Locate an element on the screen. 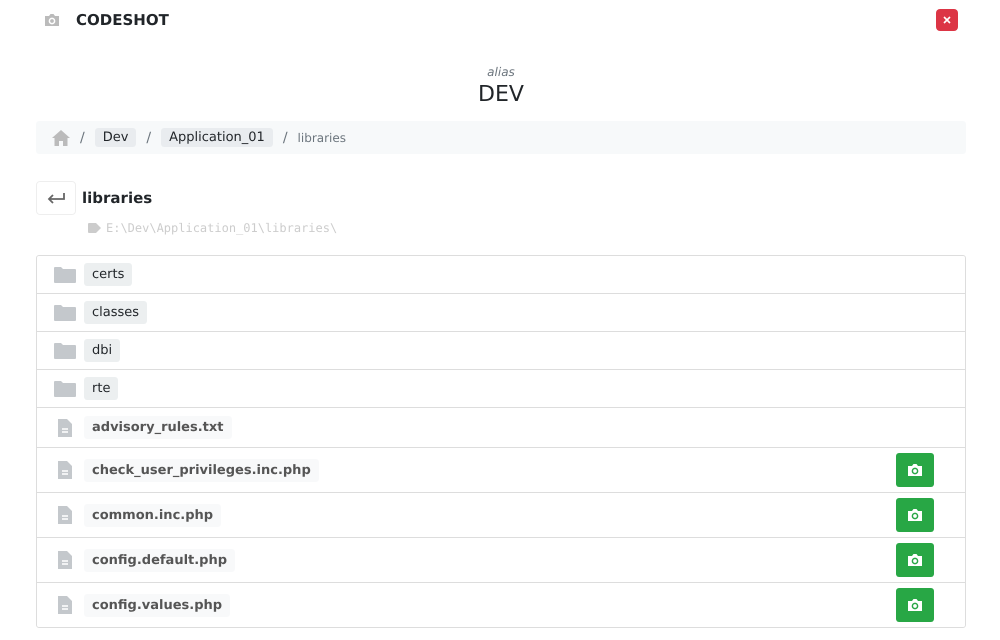 The image size is (1000, 640). file-link: common.inc.php is located at coordinates (153, 515).